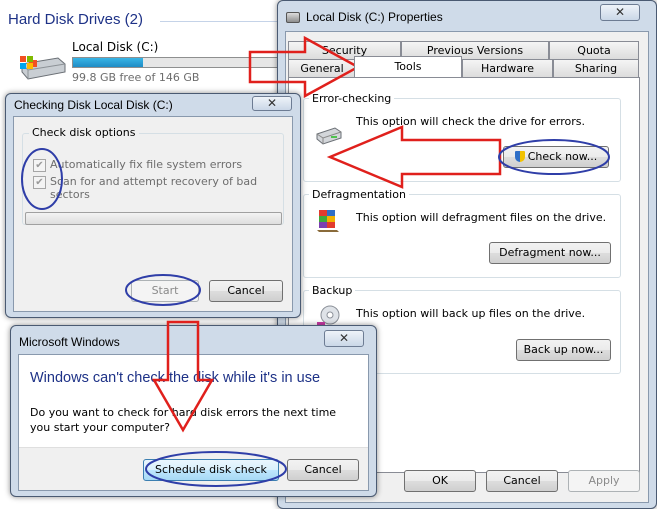 This screenshot has width=657, height=509. Describe the element at coordinates (554, 157) in the screenshot. I see `highlight-ellipse-check-now` at that location.